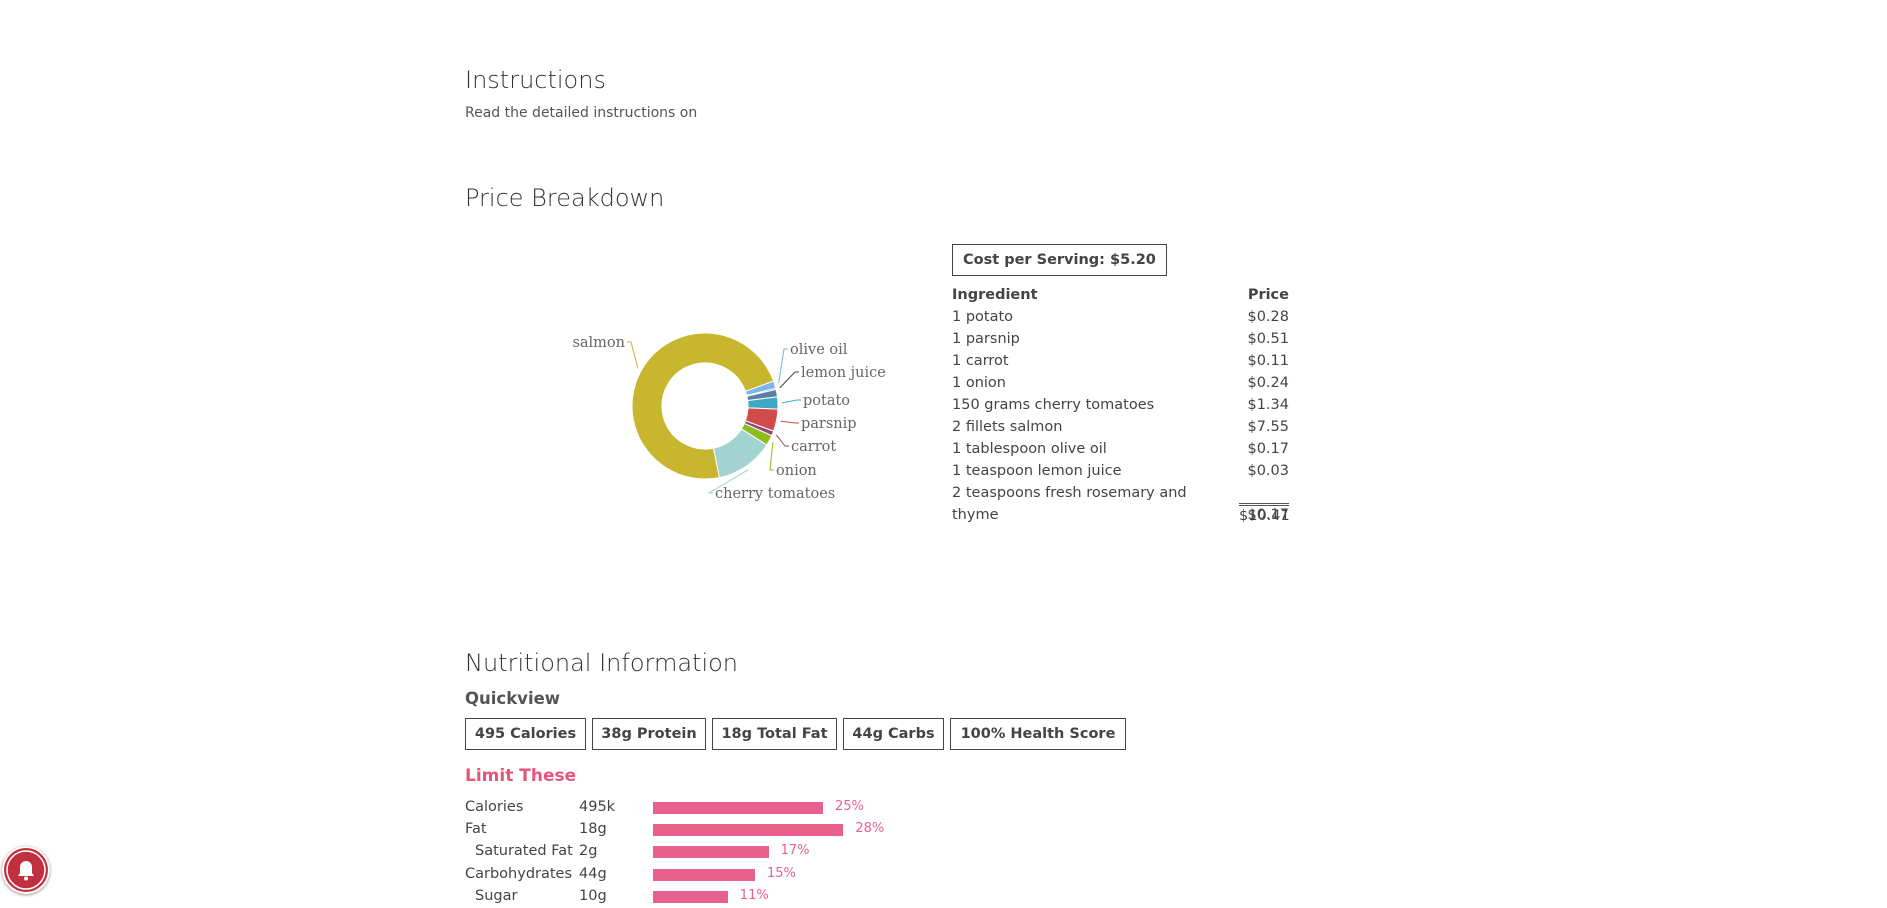  Describe the element at coordinates (1268, 317) in the screenshot. I see `price-row-price: $0.28` at that location.